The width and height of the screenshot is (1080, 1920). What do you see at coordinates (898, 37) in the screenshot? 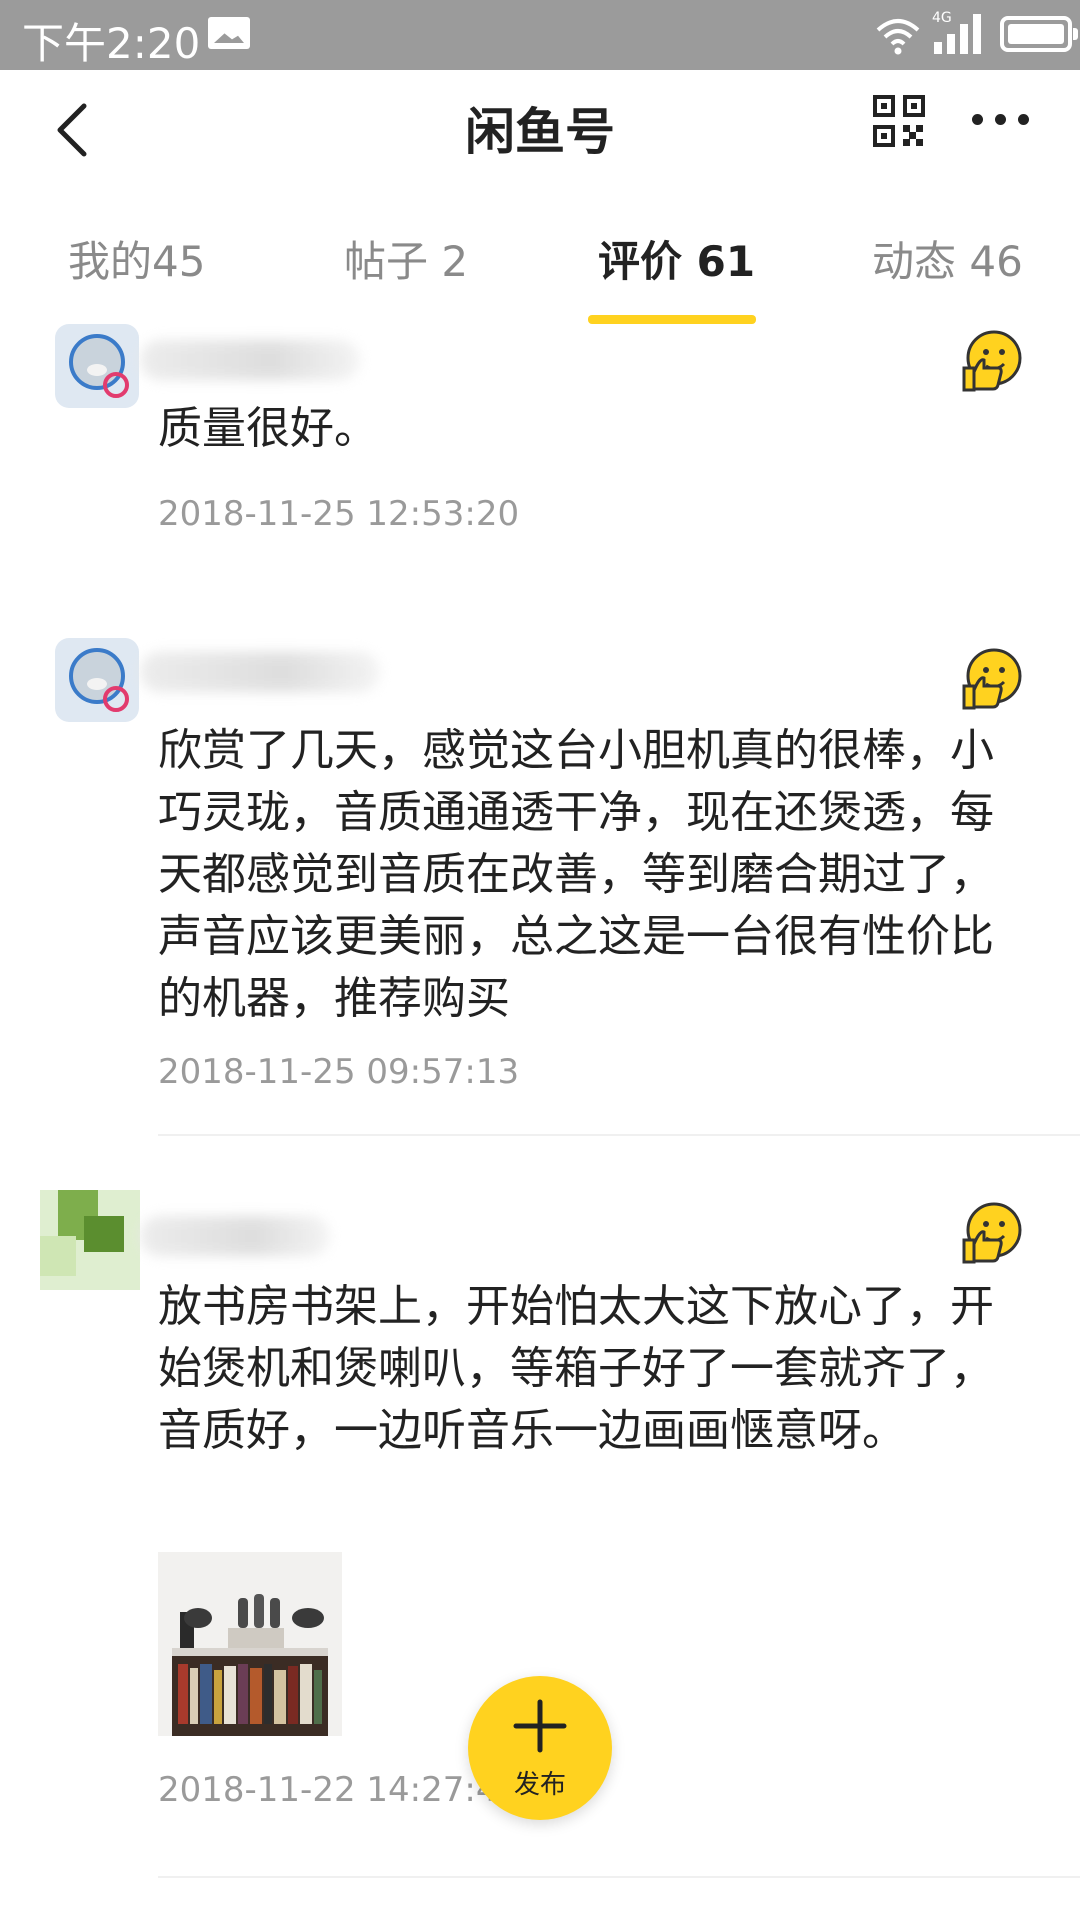
I see `wifi-icon` at bounding box center [898, 37].